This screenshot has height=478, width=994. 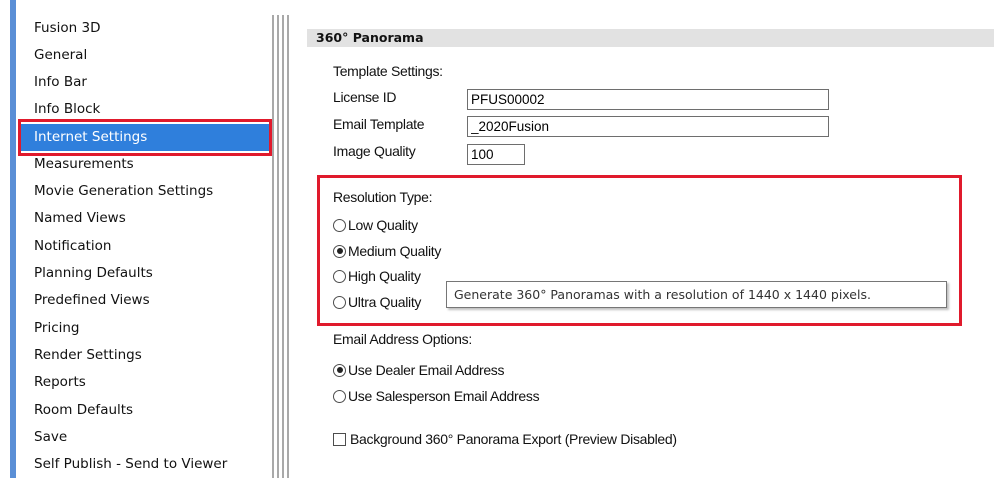 What do you see at coordinates (146, 273) in the screenshot?
I see `sidebar-item-planning-defaults: Planning Defaults` at bounding box center [146, 273].